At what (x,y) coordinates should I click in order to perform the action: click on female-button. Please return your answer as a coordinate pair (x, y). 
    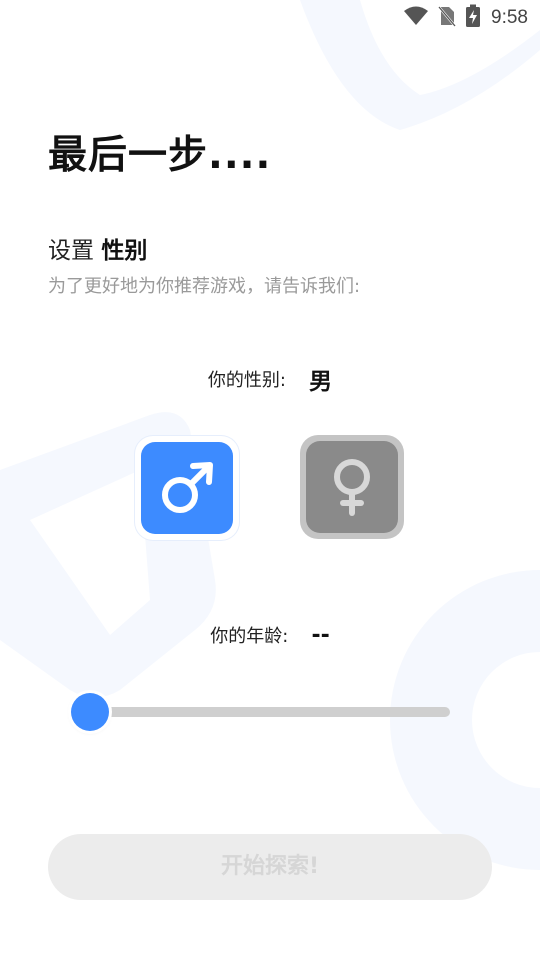
    Looking at the image, I should click on (352, 487).